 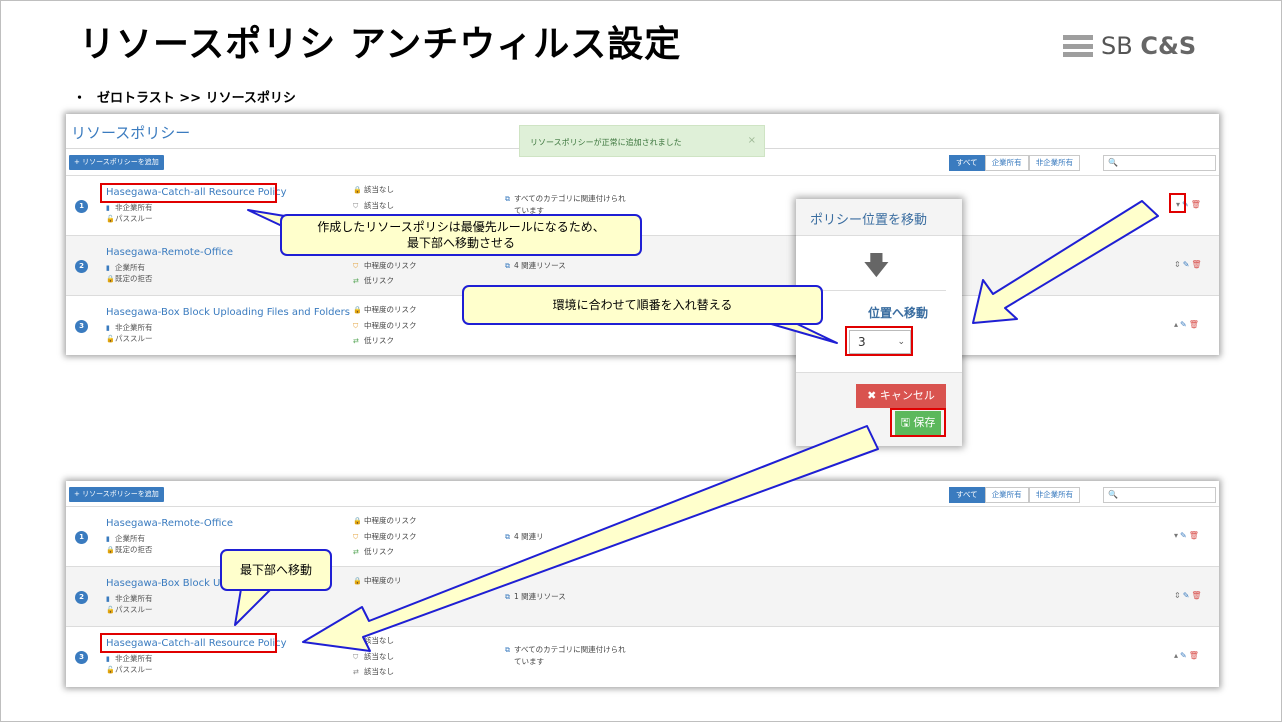 I want to click on associated-resources: ⧉ すべてのカテゴリに関連付けられ ています, so click(x=565, y=655).